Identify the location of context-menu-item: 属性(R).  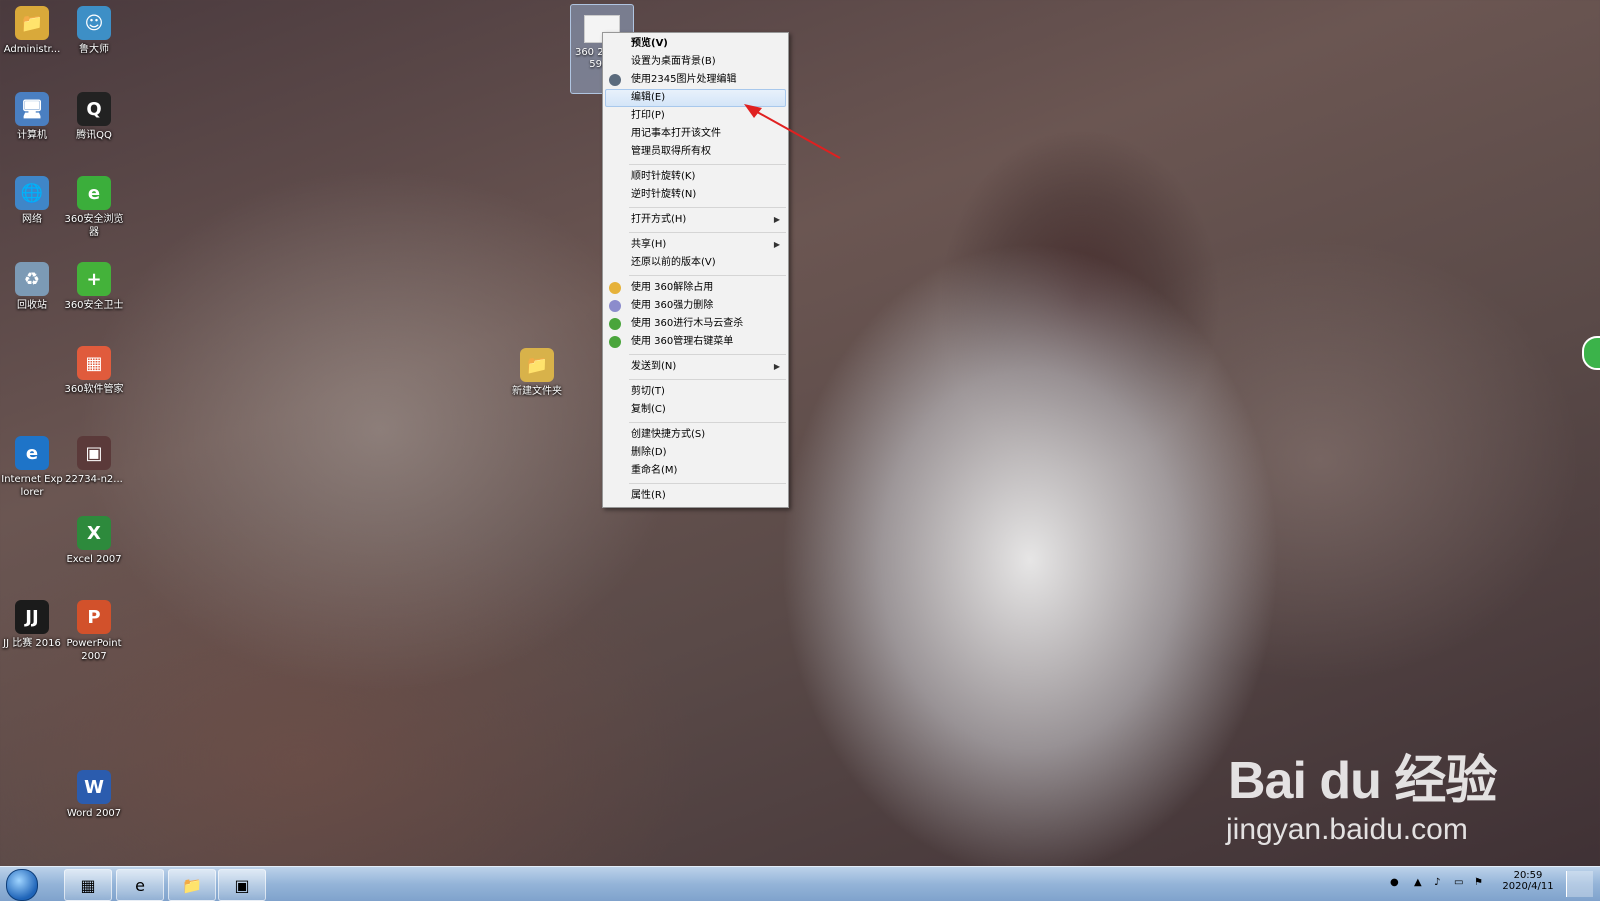
(695, 496).